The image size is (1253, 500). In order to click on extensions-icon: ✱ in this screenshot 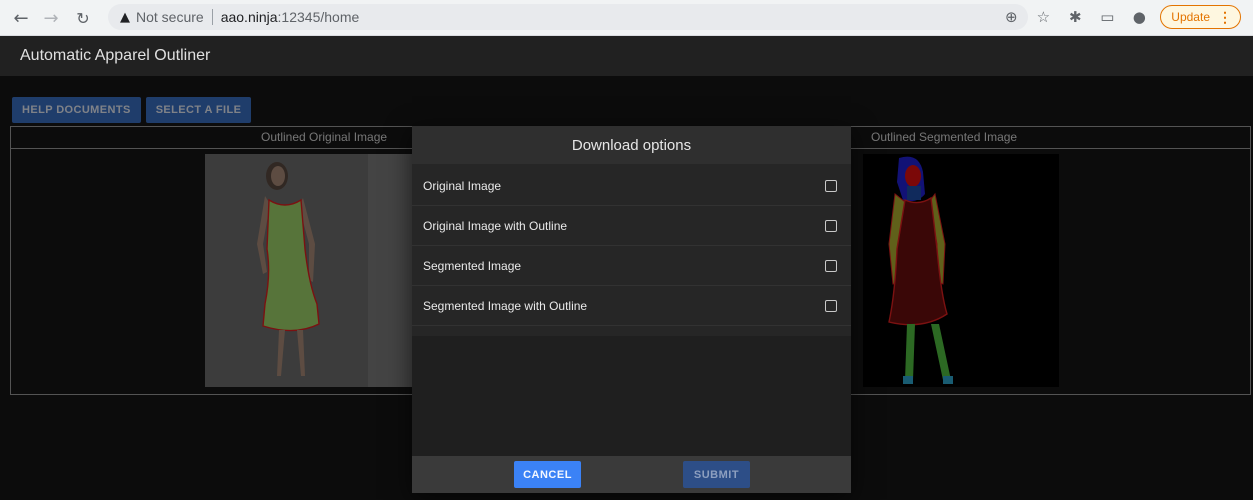, I will do `click(1075, 17)`.